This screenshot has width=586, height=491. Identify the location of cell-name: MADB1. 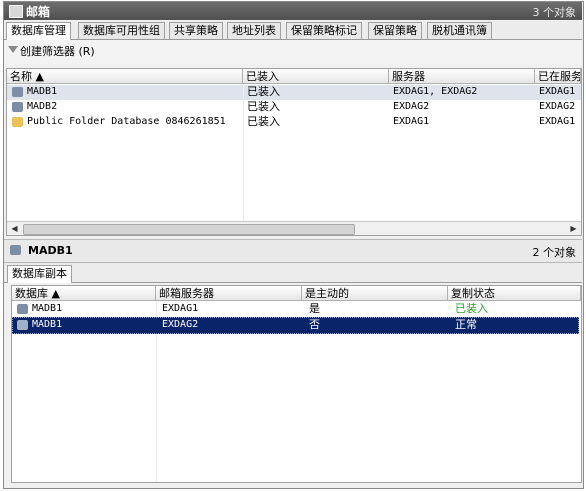
(42, 91).